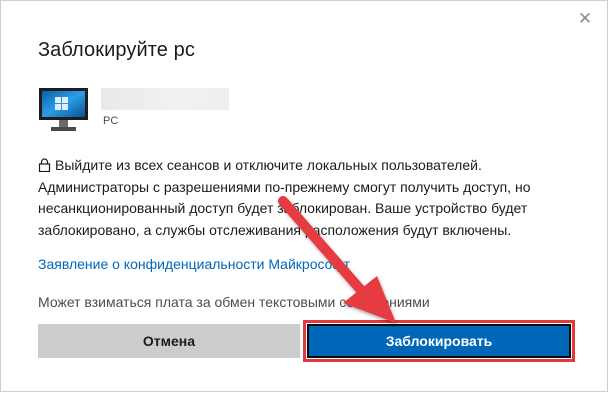 The width and height of the screenshot is (610, 394). What do you see at coordinates (44, 165) in the screenshot?
I see `lock-icon` at bounding box center [44, 165].